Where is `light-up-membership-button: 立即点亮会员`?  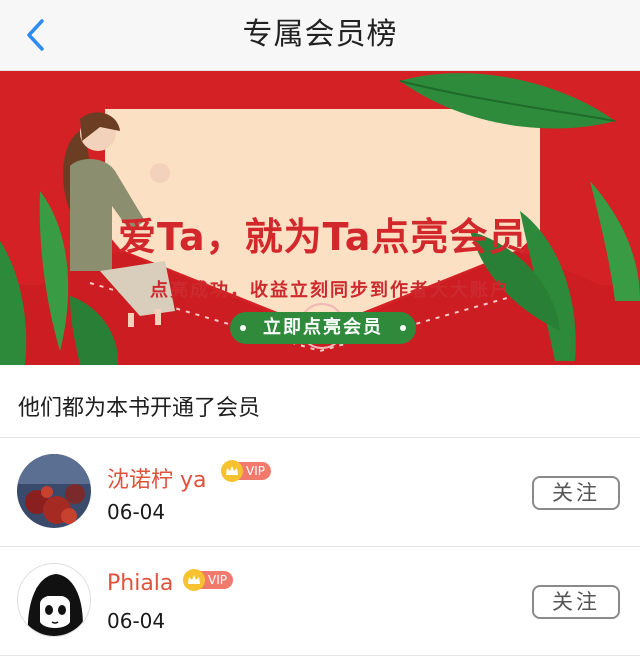
light-up-membership-button: 立即点亮会员 is located at coordinates (323, 328).